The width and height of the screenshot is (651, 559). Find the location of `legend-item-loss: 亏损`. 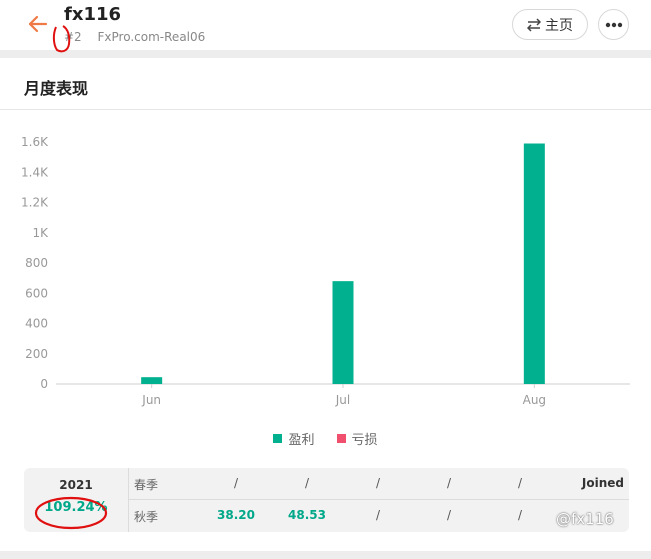

legend-item-loss: 亏损 is located at coordinates (357, 438).